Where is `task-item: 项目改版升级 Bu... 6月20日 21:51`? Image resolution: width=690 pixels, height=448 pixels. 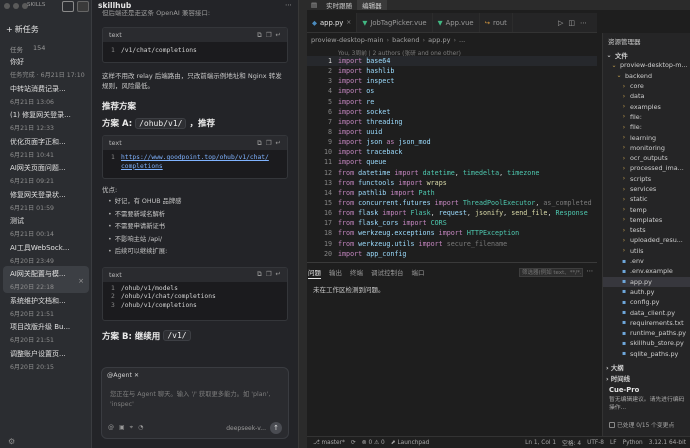
task-item: 项目改版升级 Bu... 6月20日 21:51 is located at coordinates (46, 332).